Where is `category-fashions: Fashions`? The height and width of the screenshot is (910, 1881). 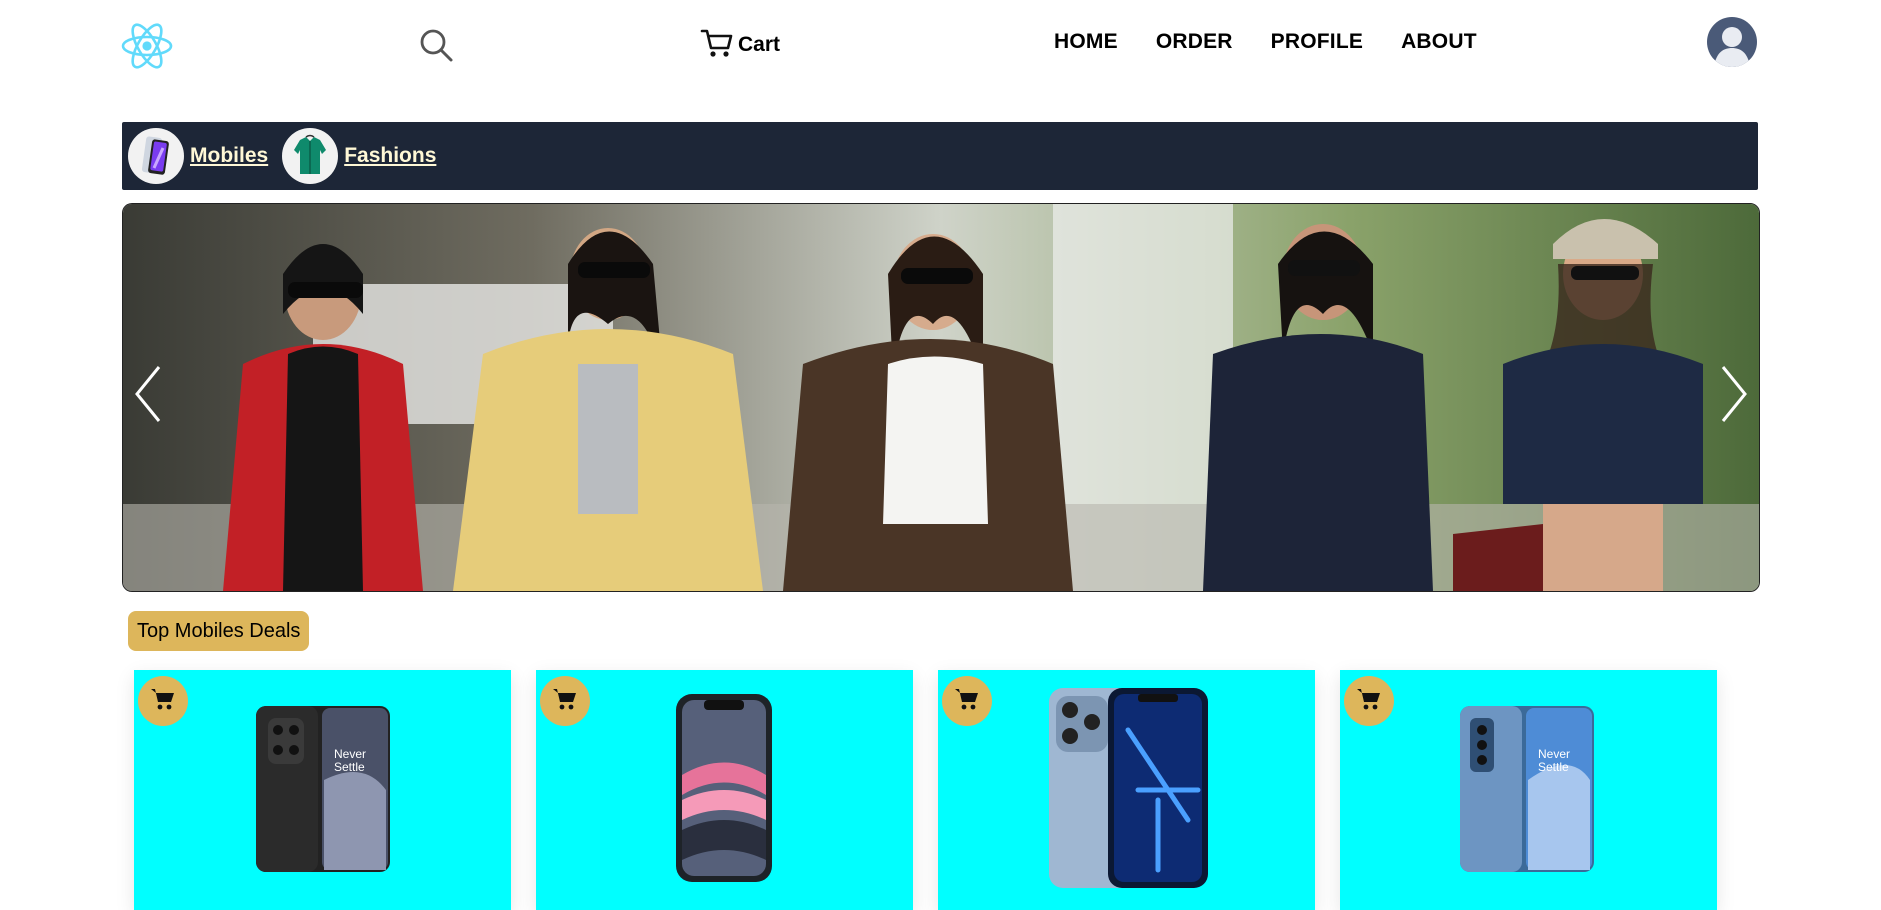
category-fashions: Fashions is located at coordinates (359, 156).